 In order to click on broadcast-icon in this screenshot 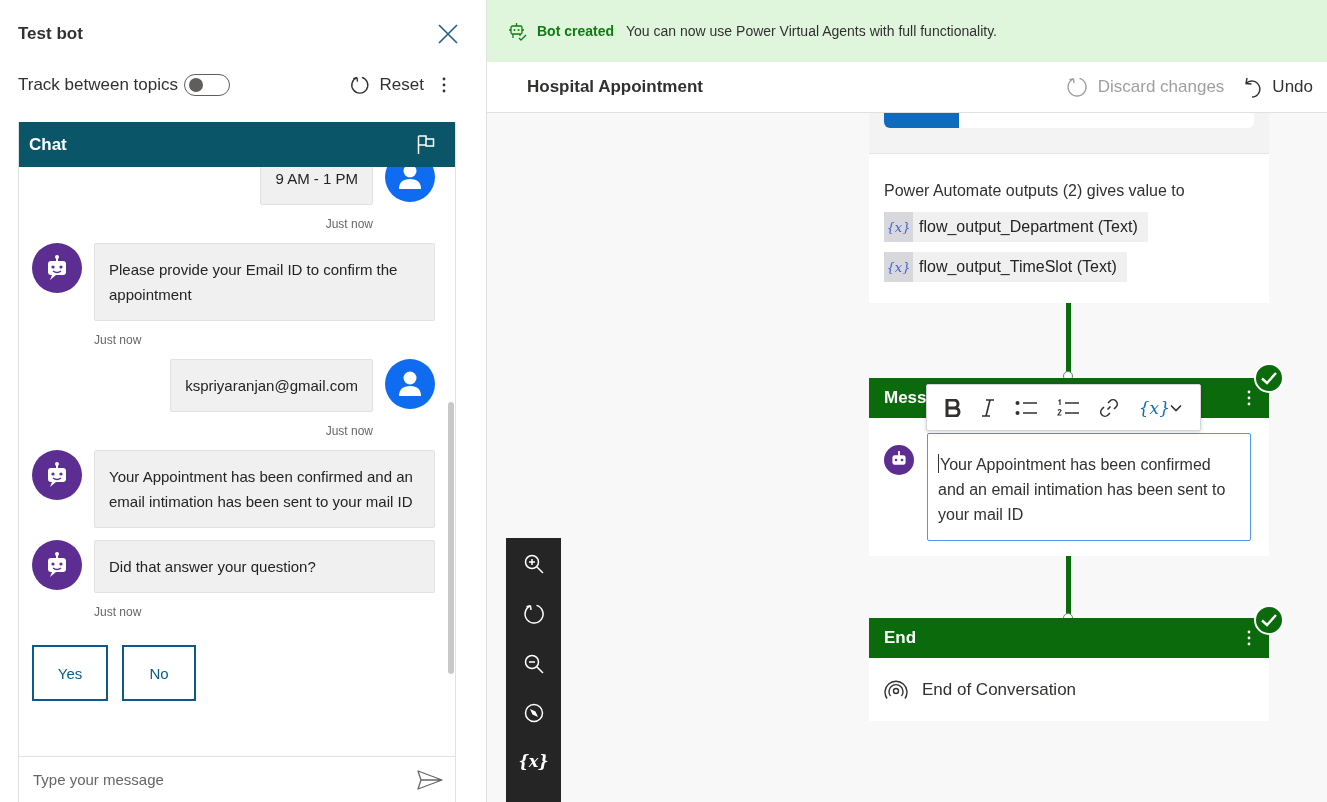, I will do `click(896, 689)`.